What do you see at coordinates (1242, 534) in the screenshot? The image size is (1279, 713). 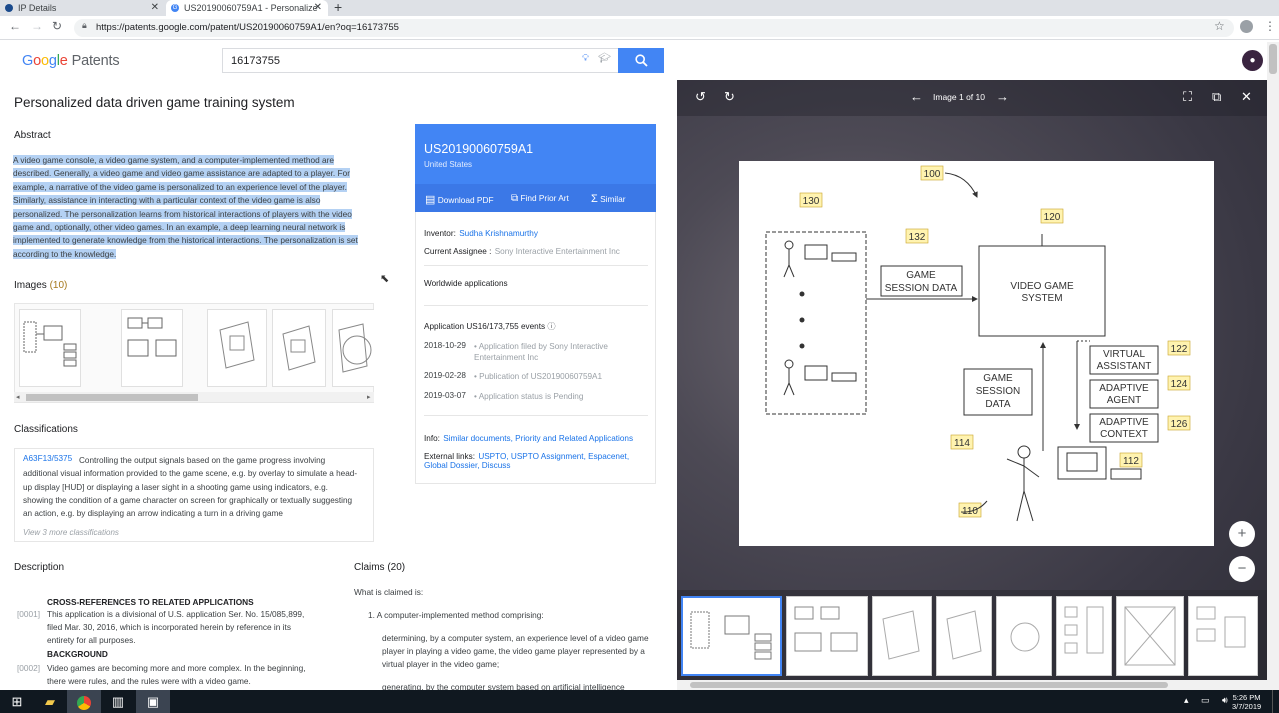 I see `zoom-in-button: +` at bounding box center [1242, 534].